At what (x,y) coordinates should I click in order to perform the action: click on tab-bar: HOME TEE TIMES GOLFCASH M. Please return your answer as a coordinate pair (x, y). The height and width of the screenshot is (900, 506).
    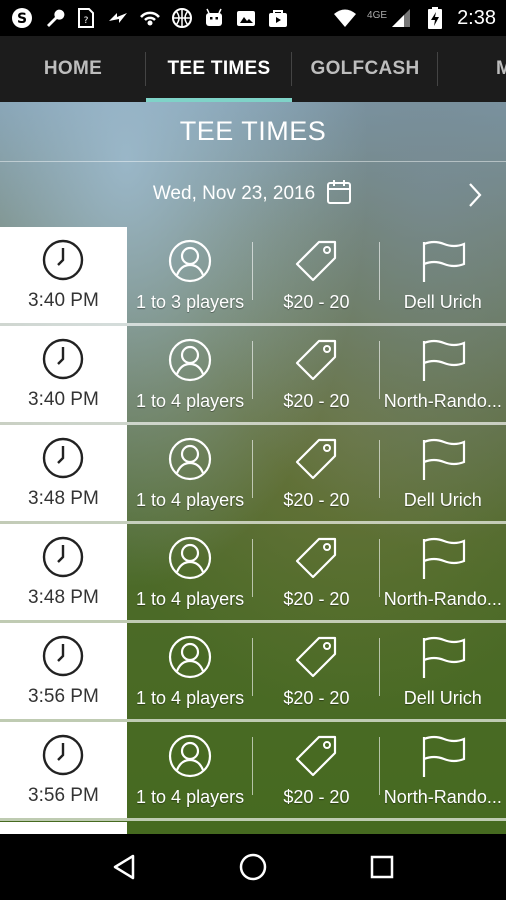
    Looking at the image, I should click on (253, 69).